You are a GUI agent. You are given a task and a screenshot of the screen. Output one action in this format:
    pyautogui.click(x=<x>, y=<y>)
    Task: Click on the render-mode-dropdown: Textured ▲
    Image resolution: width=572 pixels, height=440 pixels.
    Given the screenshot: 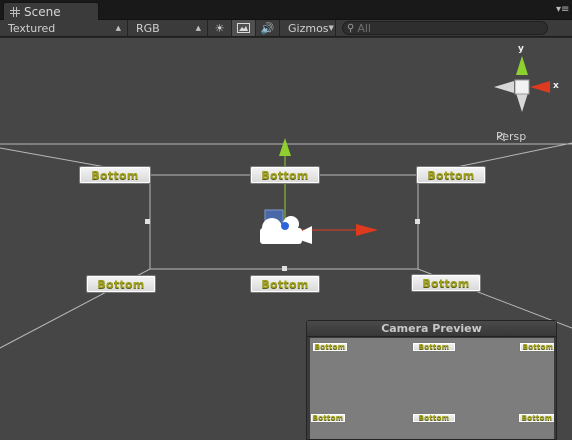 What is the action you would take?
    pyautogui.click(x=64, y=28)
    